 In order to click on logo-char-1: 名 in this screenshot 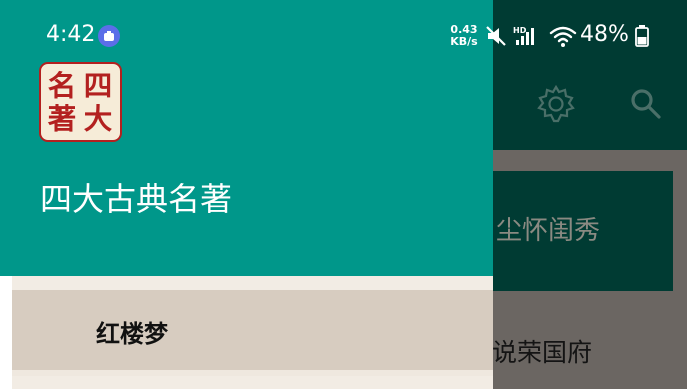, I will do `click(62, 85)`.